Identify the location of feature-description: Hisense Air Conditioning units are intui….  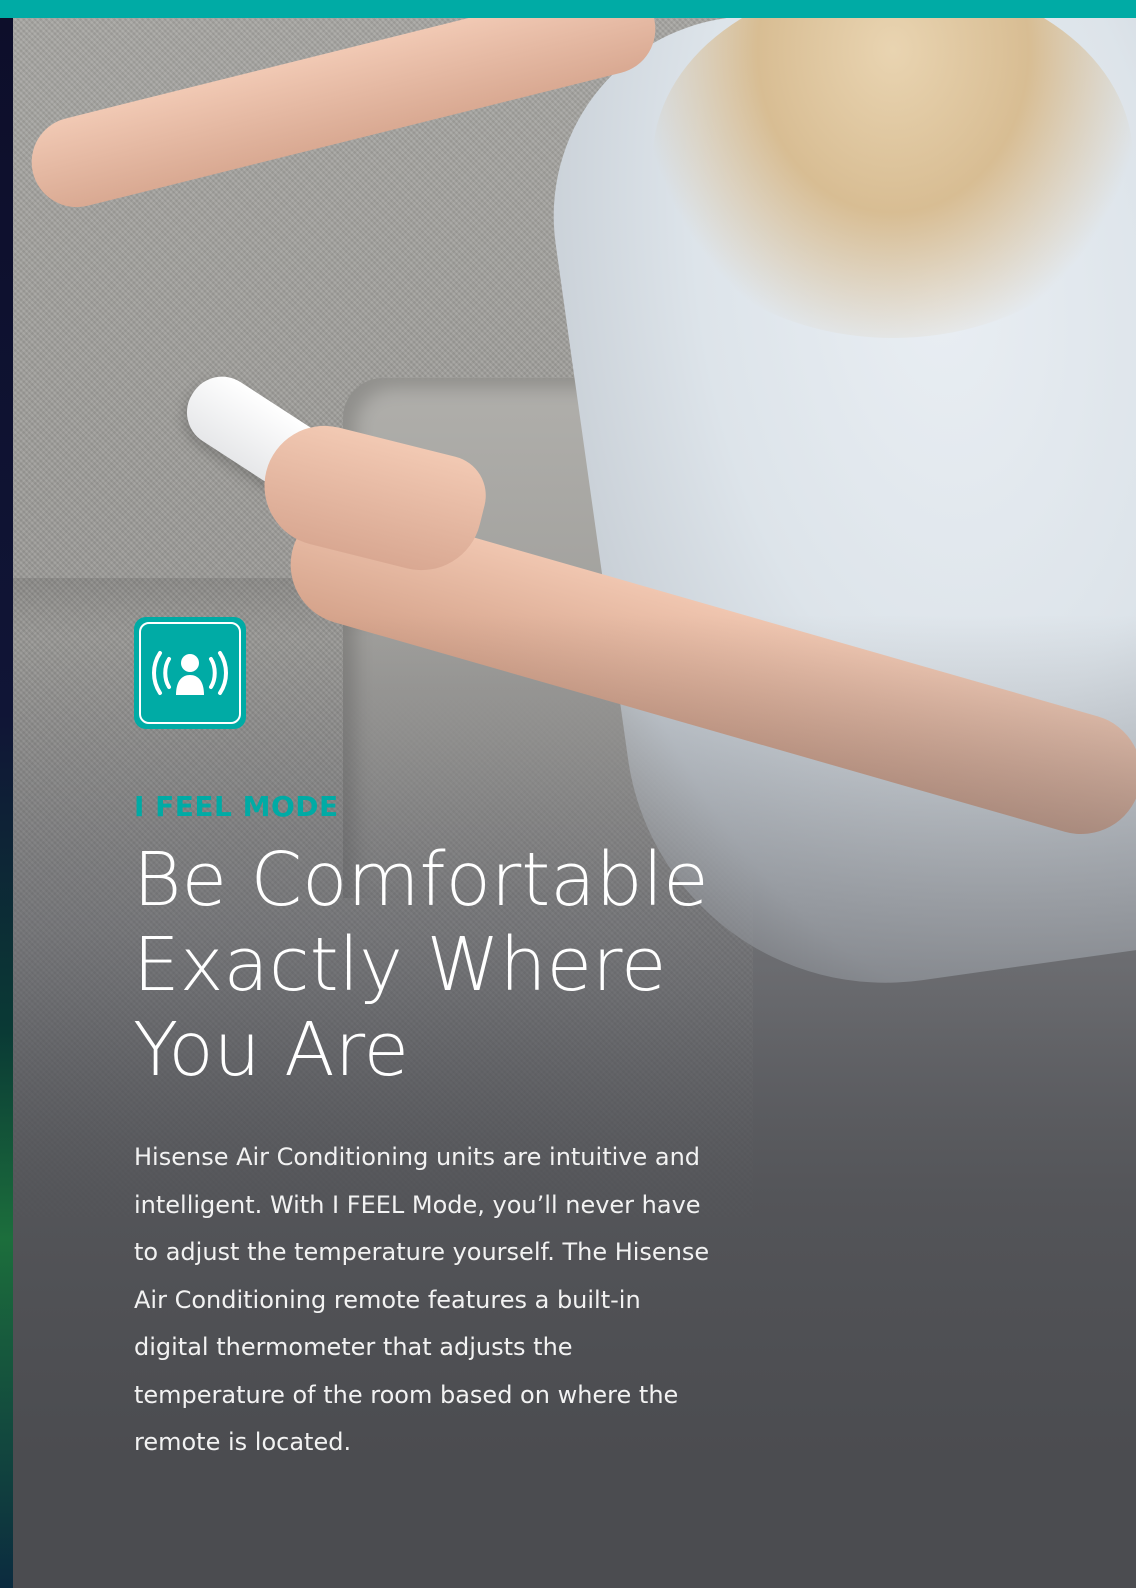
(422, 1299).